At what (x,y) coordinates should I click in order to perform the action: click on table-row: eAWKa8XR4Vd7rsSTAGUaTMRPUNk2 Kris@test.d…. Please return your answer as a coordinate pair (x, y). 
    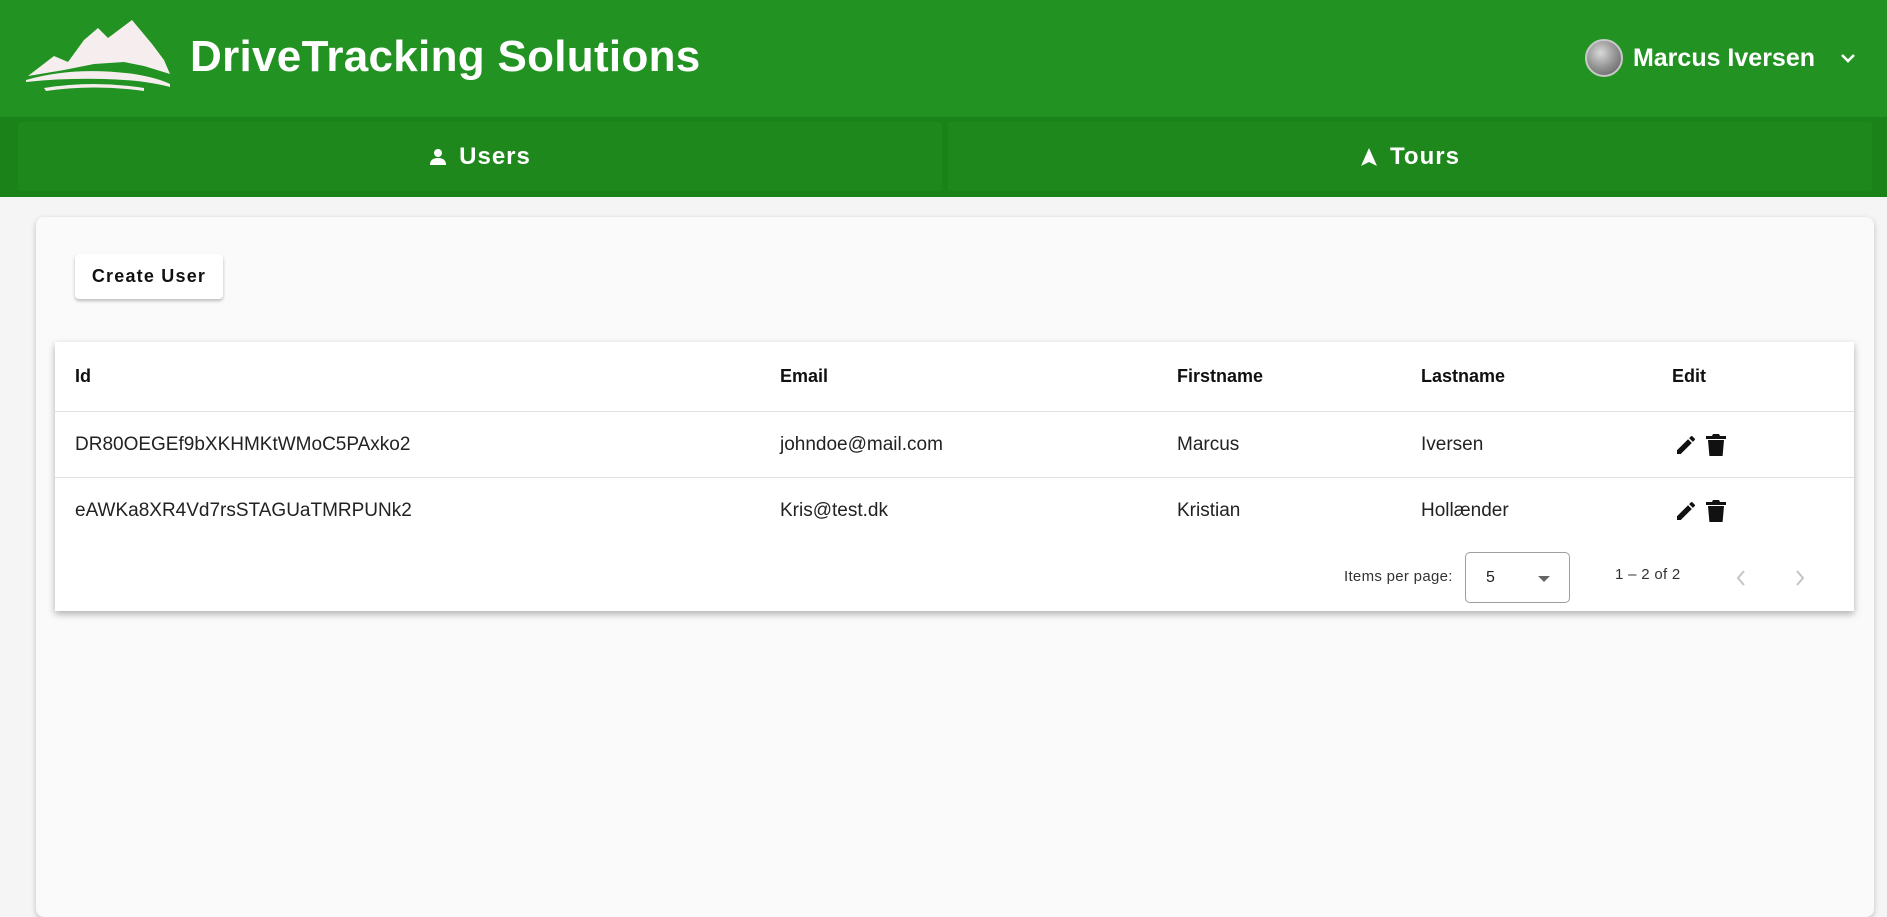
    Looking at the image, I should click on (954, 511).